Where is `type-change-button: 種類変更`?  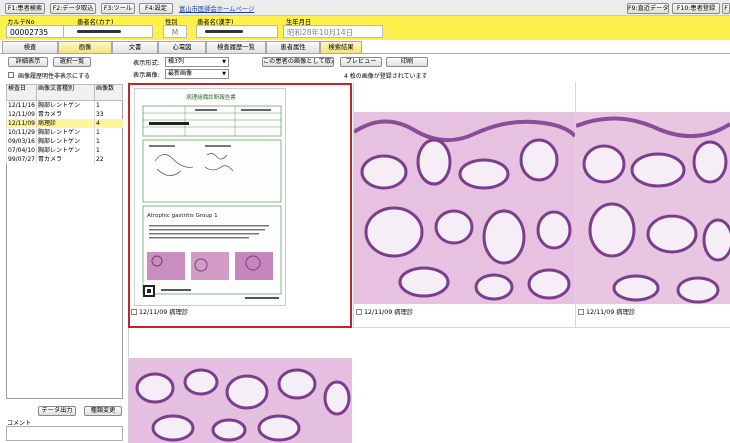 type-change-button: 種類変更 is located at coordinates (103, 411).